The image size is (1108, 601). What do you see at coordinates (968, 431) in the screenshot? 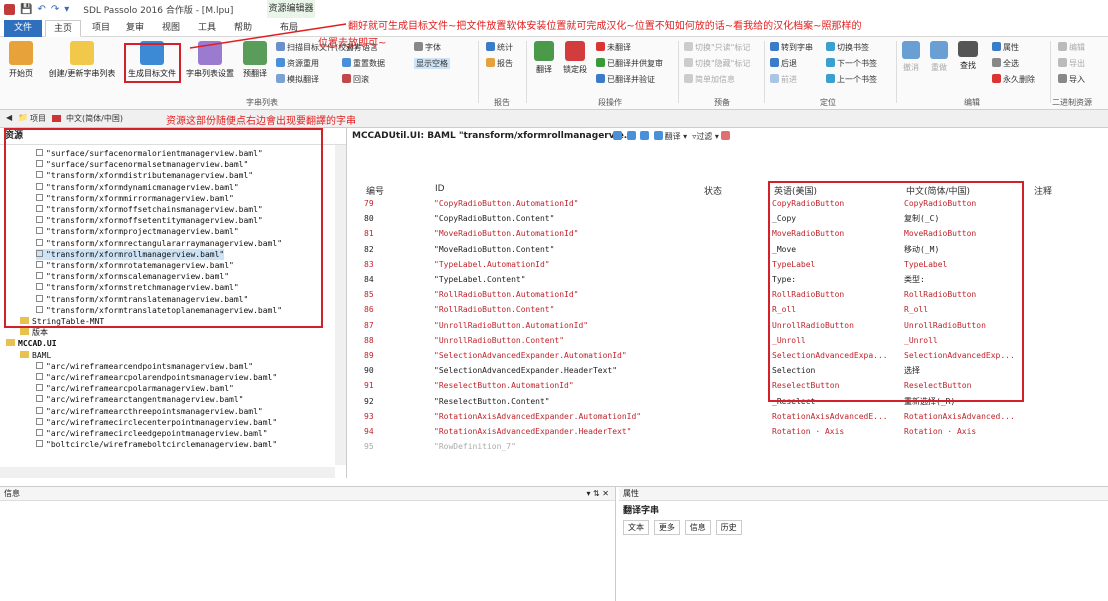
I see `cell-zh: Rotation · Axis` at bounding box center [968, 431].